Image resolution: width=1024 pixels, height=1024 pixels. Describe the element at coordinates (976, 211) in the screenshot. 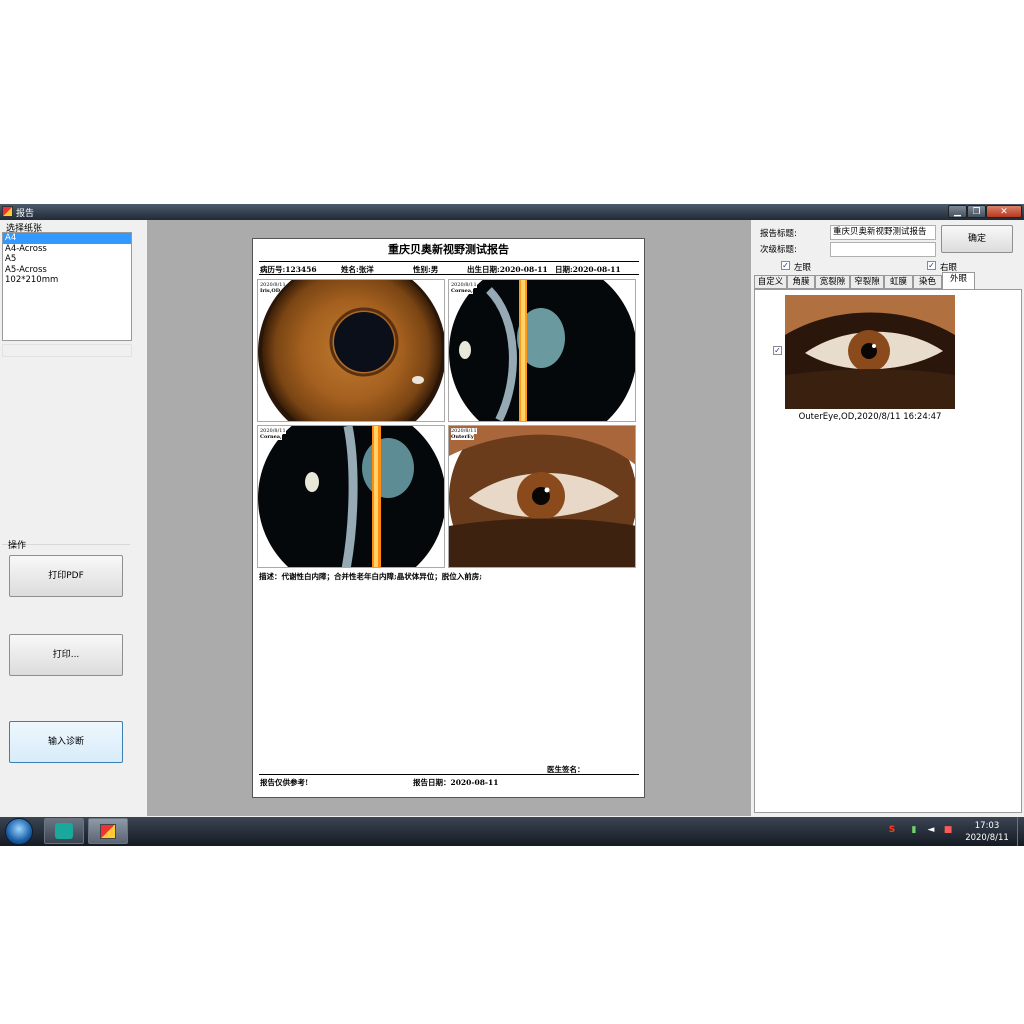

I see `maximize-button: ❐` at that location.